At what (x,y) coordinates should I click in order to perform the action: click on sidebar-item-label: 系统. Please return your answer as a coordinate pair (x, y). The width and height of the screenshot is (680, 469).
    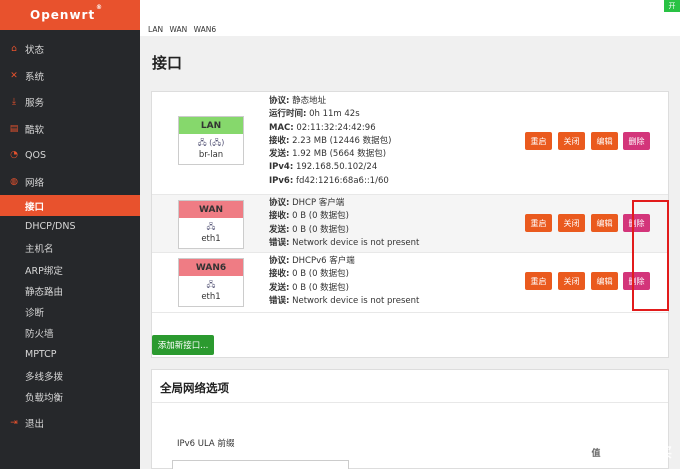
    Looking at the image, I should click on (35, 77).